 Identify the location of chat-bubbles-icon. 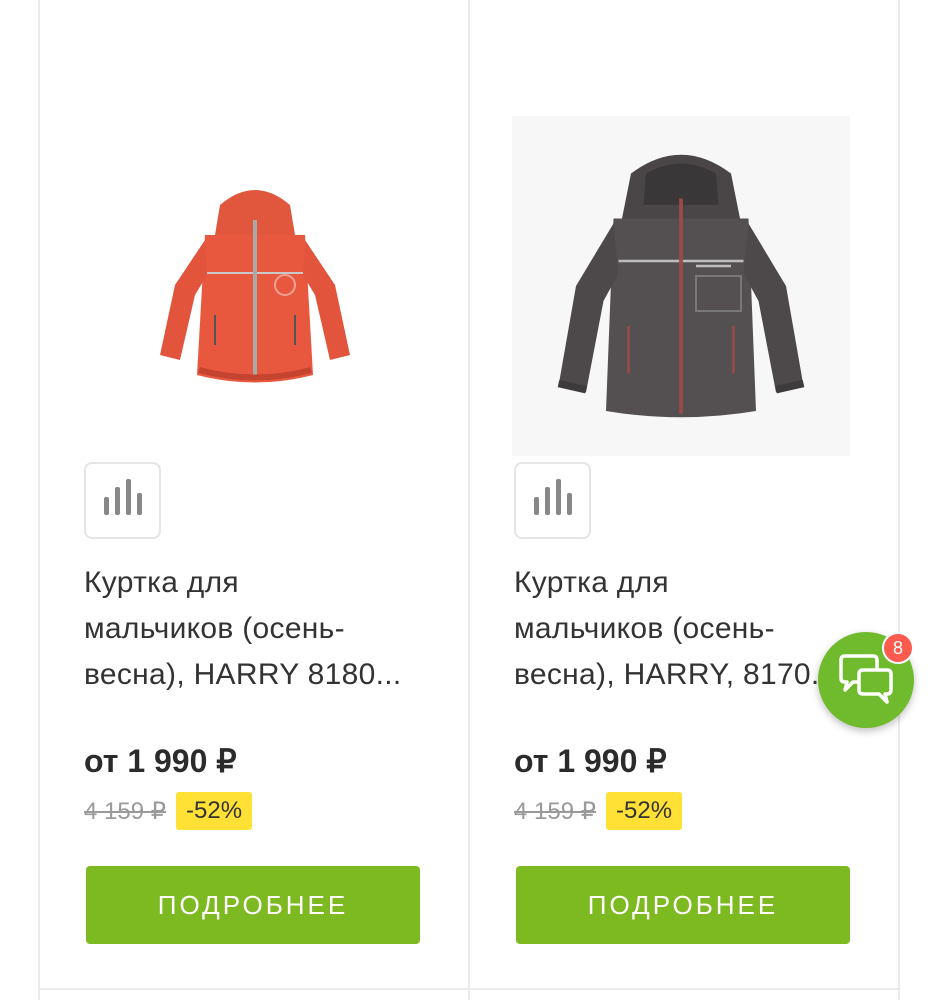
(866, 679).